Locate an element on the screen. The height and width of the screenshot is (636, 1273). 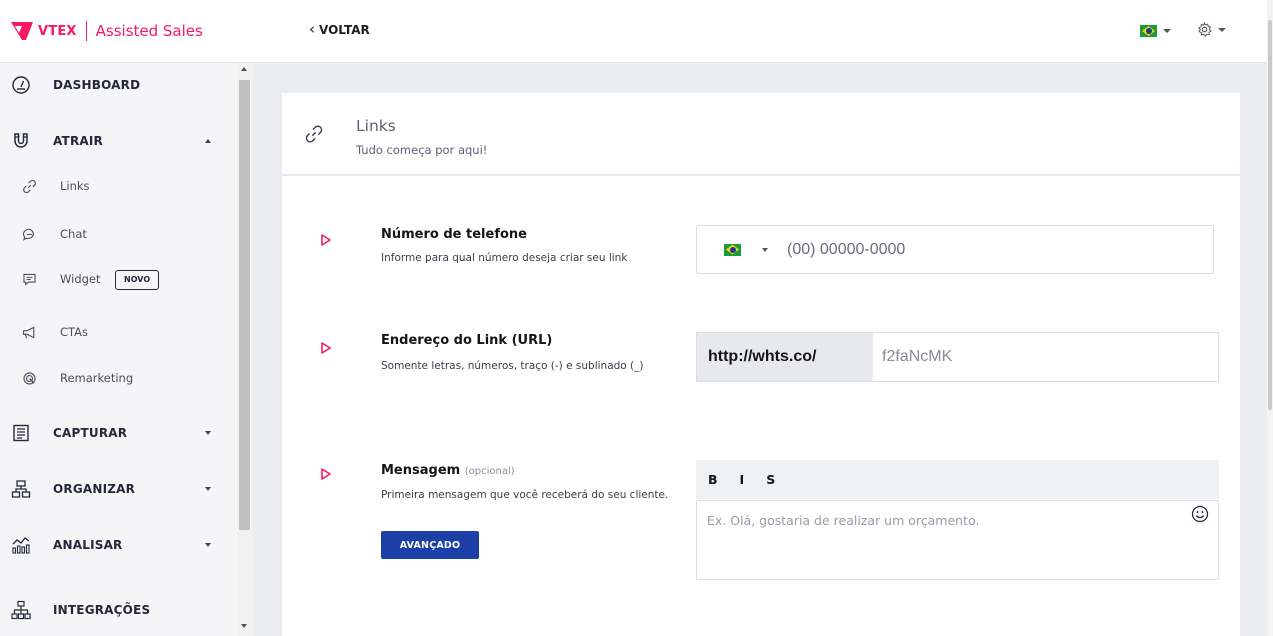
page-title: Links is located at coordinates (376, 126).